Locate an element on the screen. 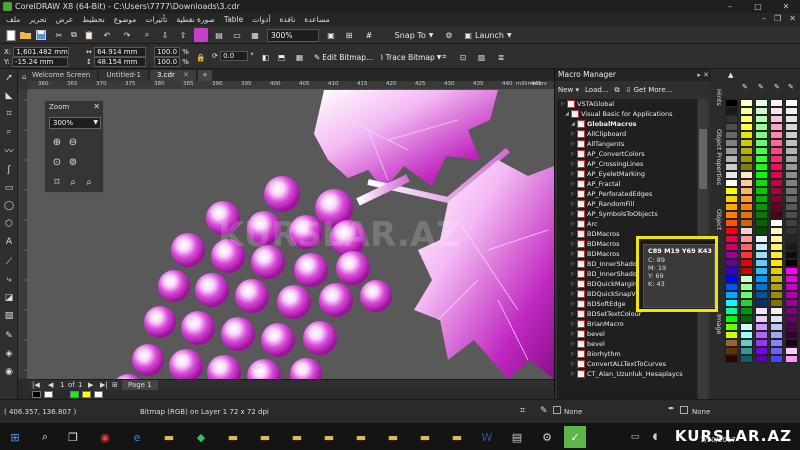 The width and height of the screenshot is (800, 450). fill-indicator-icon: ⌗ is located at coordinates (522, 411).